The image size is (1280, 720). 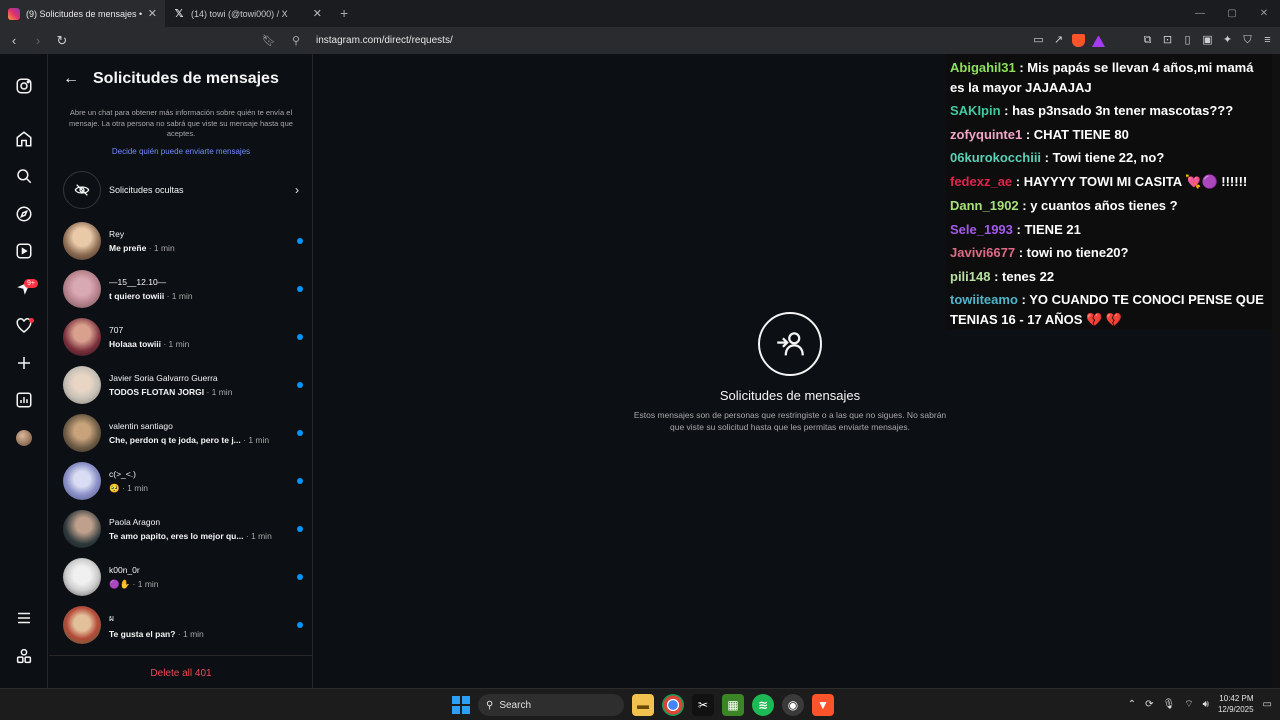 What do you see at coordinates (1169, 704) in the screenshot?
I see `microphone-icon: 🎙︎` at bounding box center [1169, 704].